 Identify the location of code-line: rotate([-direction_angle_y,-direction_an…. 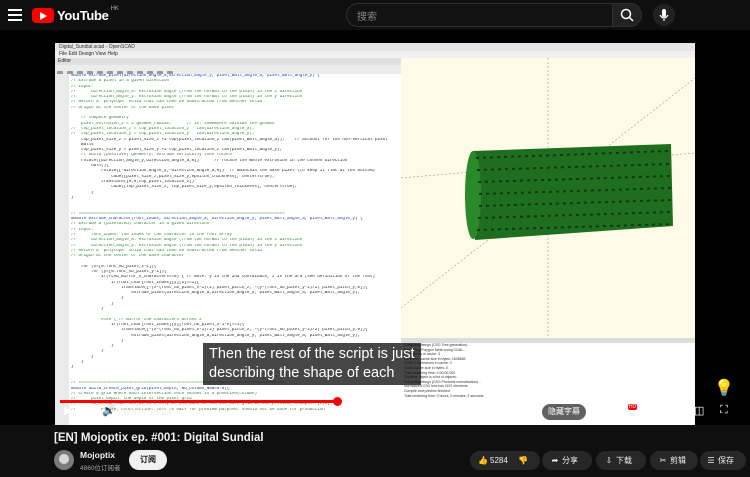
(223, 171).